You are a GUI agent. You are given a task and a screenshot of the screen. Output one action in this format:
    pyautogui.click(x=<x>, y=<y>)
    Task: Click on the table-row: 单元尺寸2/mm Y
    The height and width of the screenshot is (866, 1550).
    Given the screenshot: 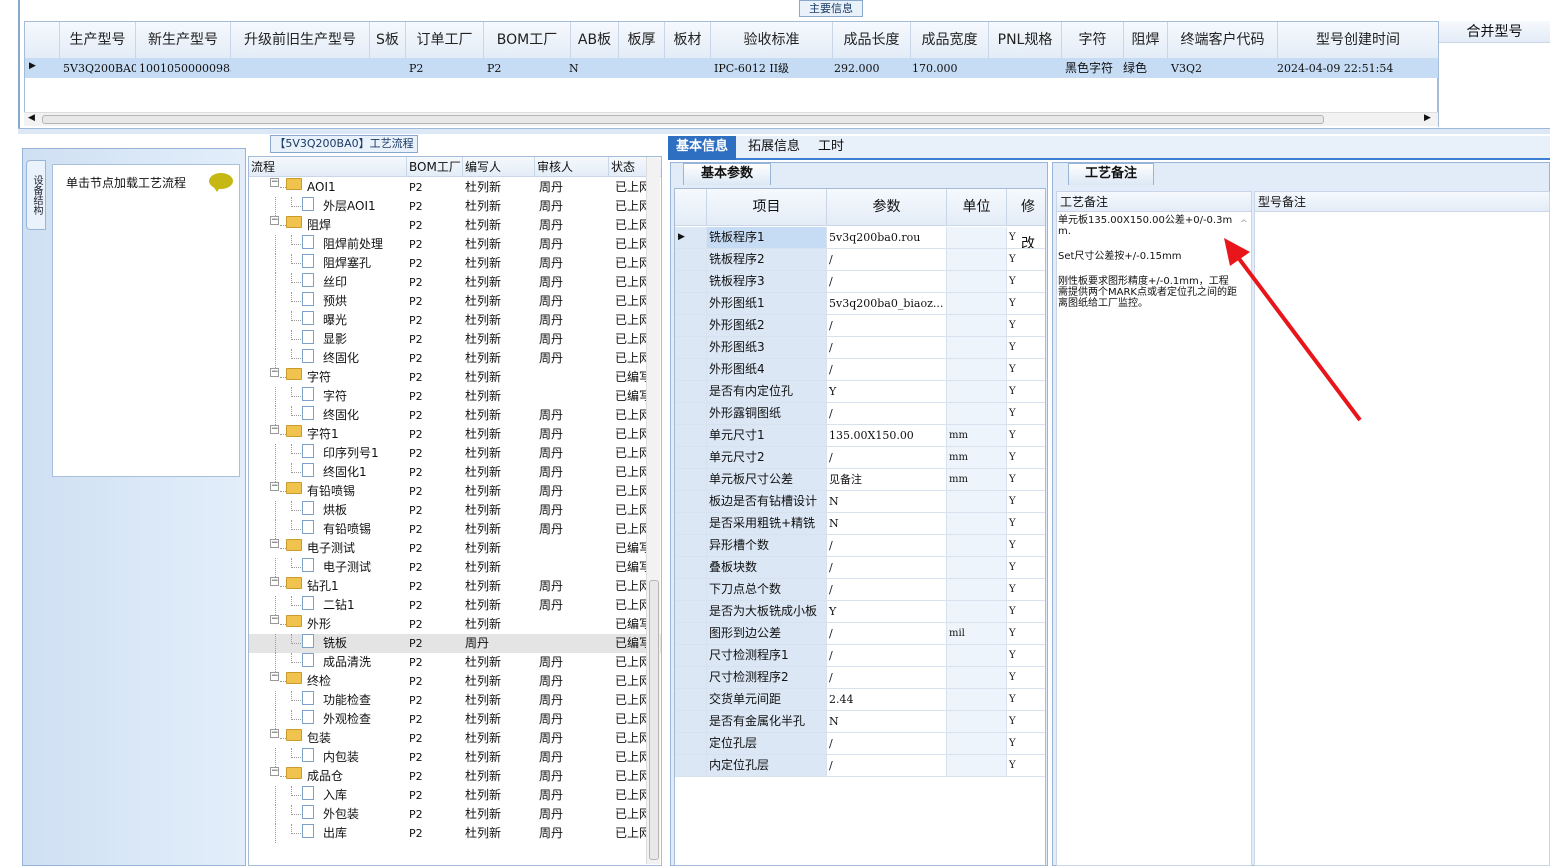 What is the action you would take?
    pyautogui.click(x=860, y=458)
    